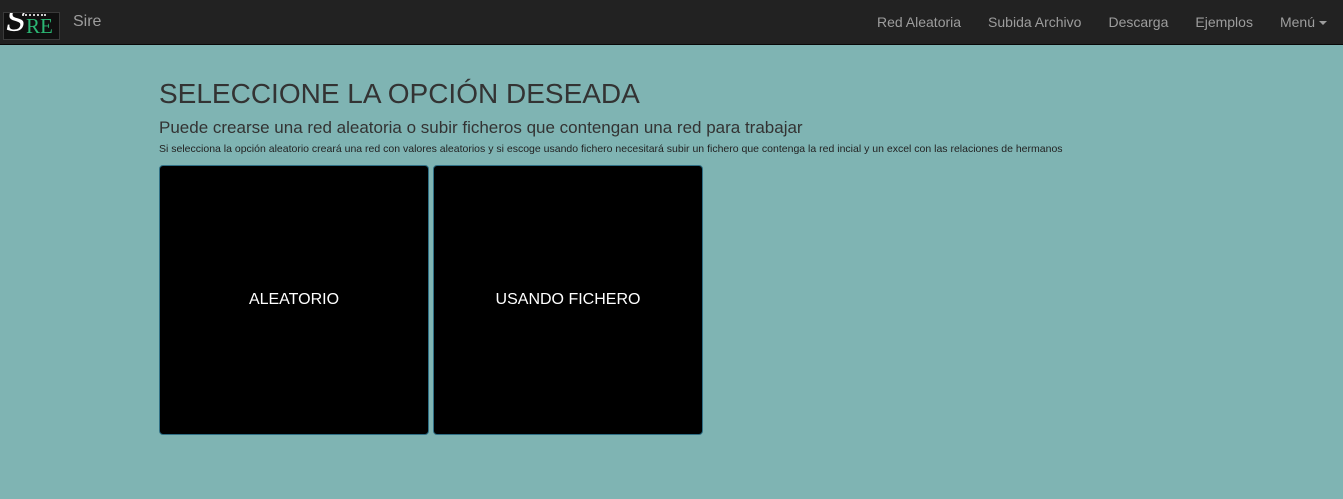 The image size is (1343, 499). I want to click on option-aleatorio-label: ALEATORIO, so click(294, 299).